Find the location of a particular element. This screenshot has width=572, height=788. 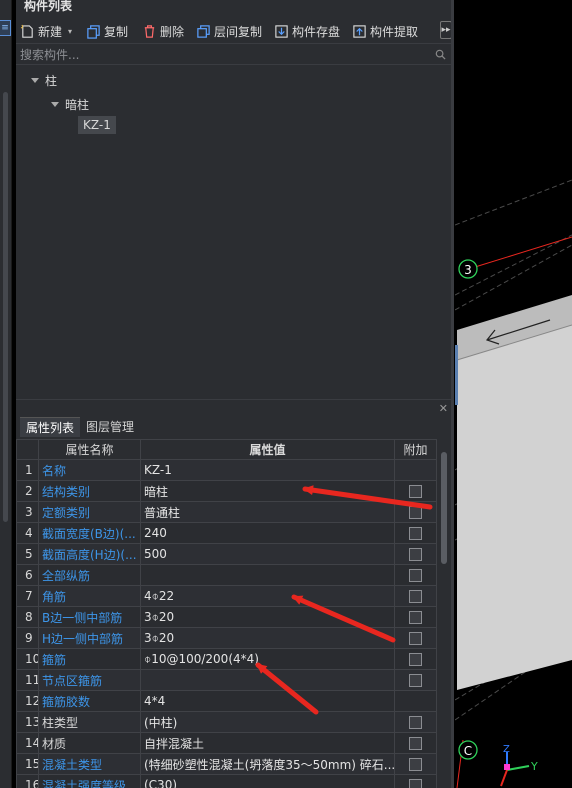

property-value: 240 is located at coordinates (267, 533).